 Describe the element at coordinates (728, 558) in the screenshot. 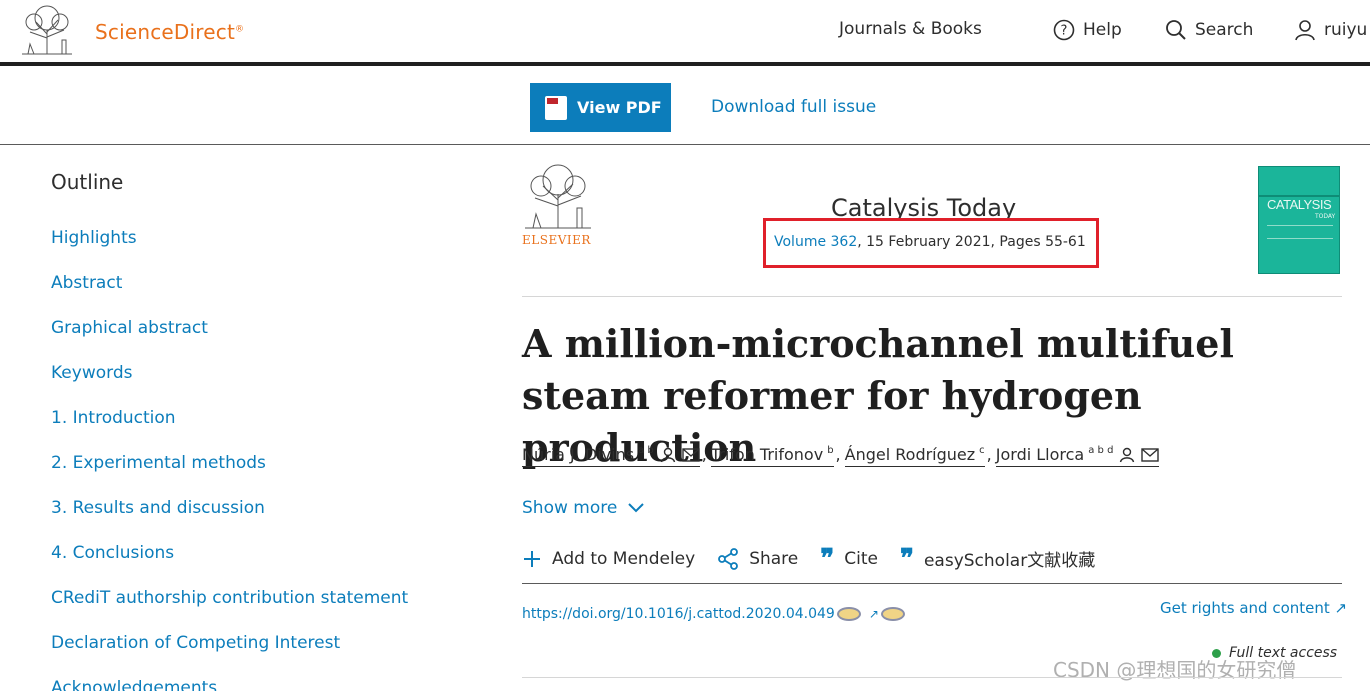

I see `share-icon` at that location.